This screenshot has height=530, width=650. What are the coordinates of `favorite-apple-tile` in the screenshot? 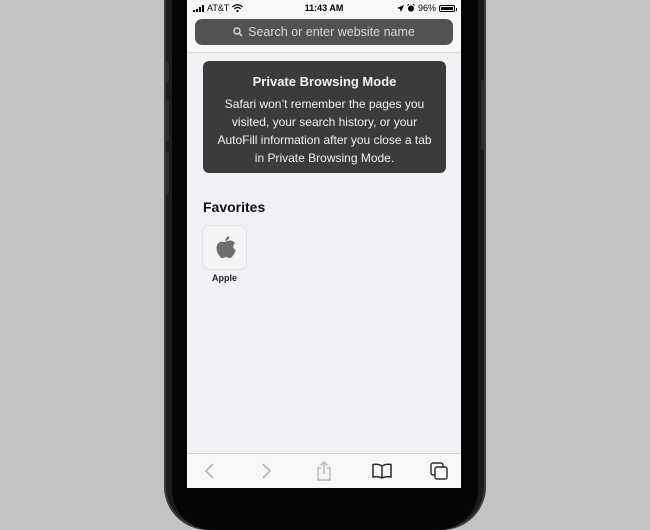 It's located at (224, 247).